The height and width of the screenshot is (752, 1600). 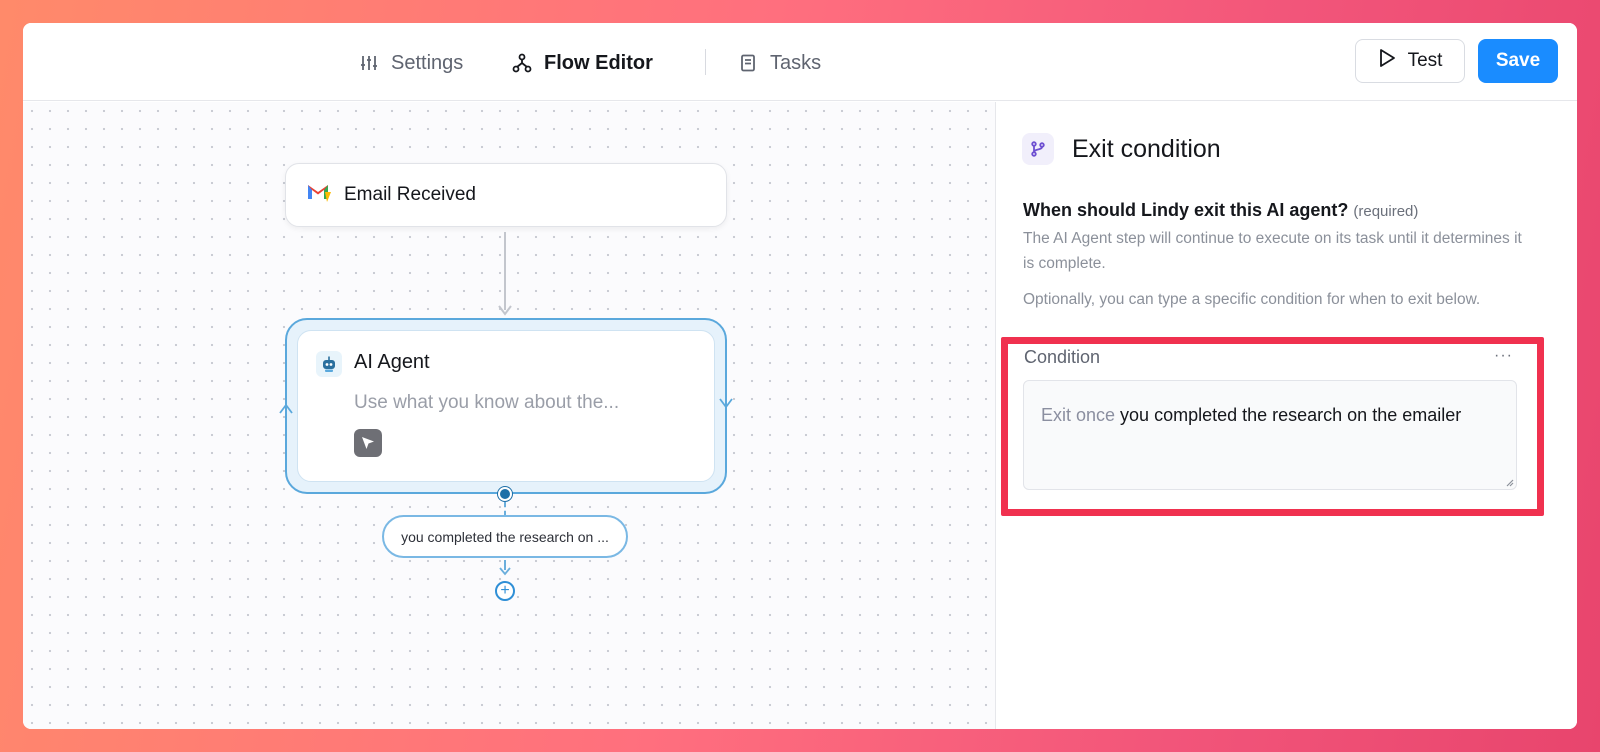 I want to click on top-bar: Settings Flow Editor Tasks Test Save, so click(x=800, y=62).